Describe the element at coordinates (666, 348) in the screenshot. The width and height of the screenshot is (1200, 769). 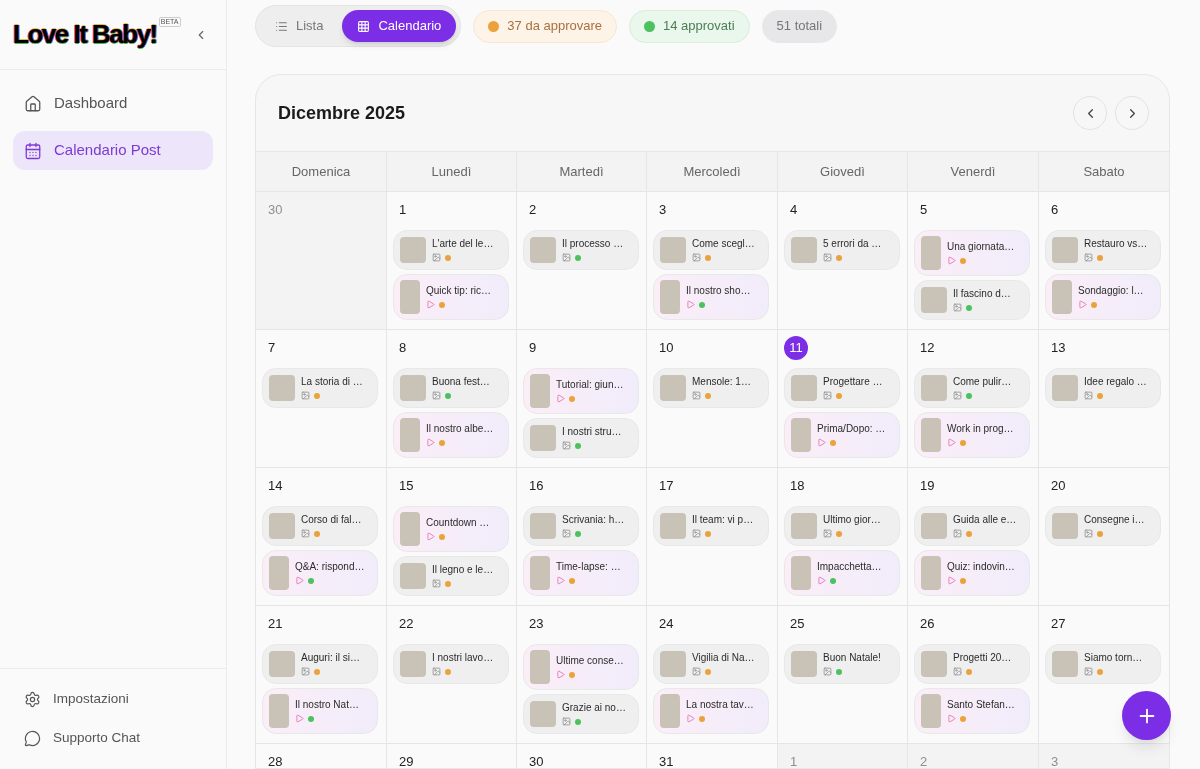
I see `day-number: 10` at that location.